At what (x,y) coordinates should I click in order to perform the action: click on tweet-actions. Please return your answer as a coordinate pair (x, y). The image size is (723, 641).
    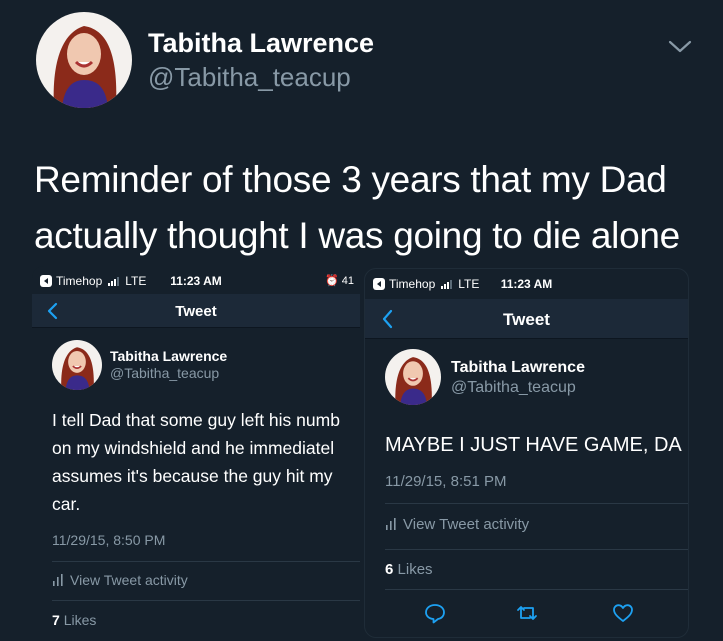
    Looking at the image, I should click on (526, 616).